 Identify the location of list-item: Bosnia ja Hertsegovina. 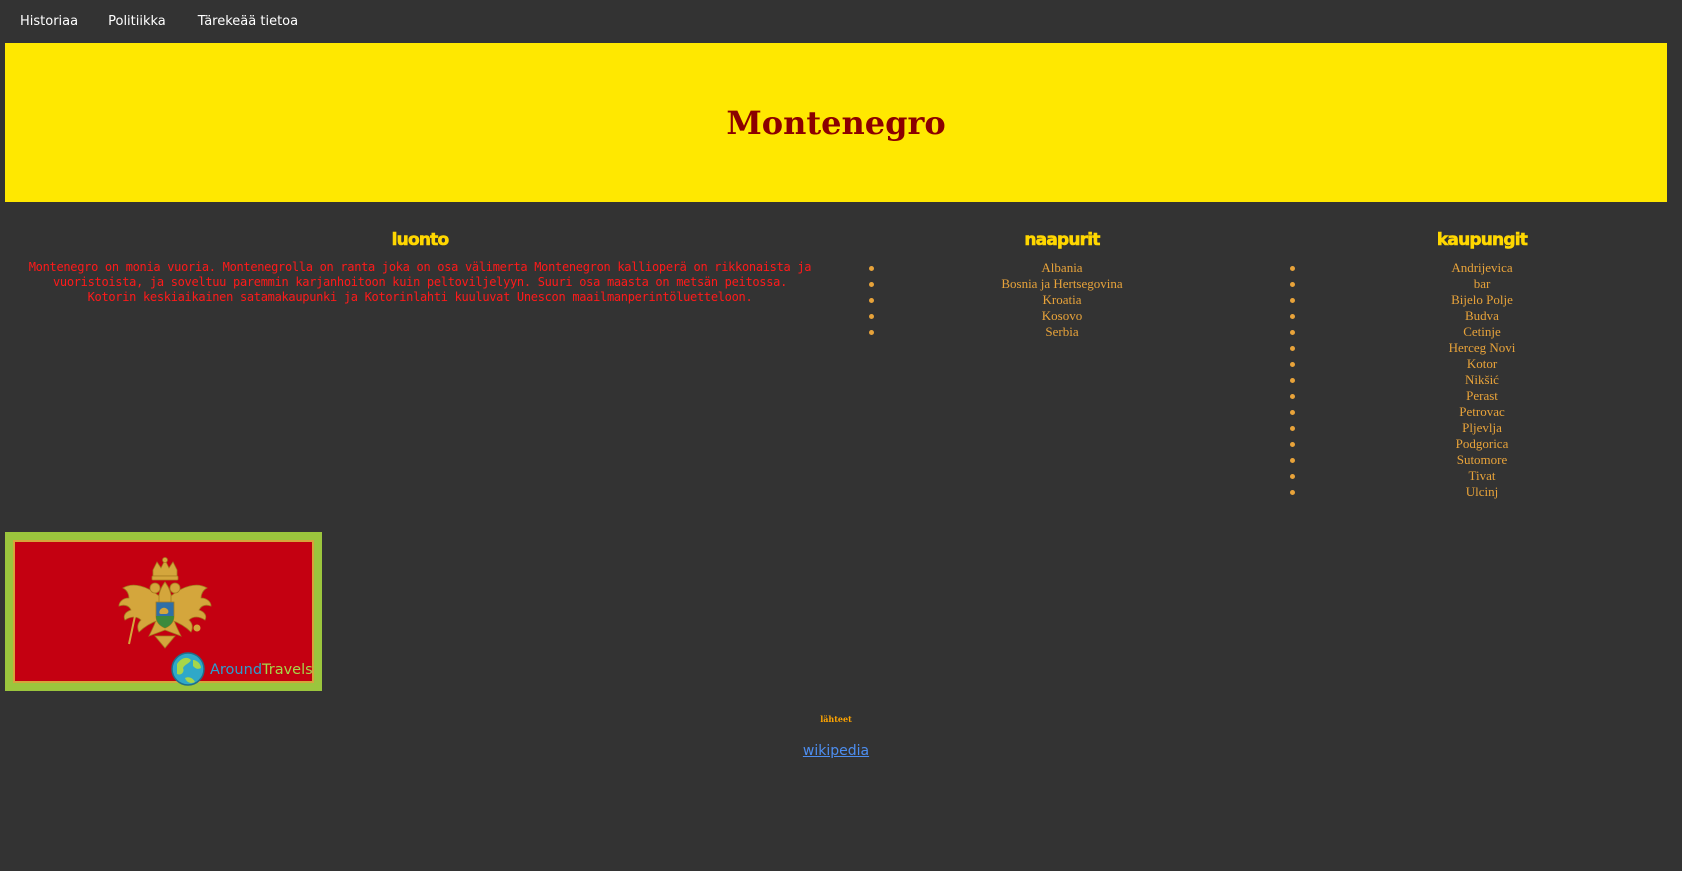
(1062, 284).